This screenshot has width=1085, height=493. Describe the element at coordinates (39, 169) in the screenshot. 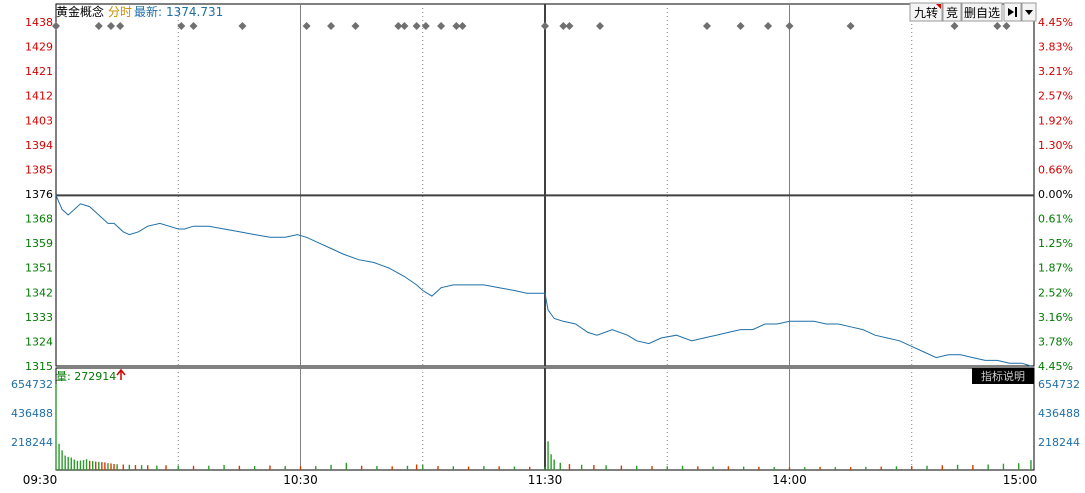

I see `y-tick-label-left: 1385` at that location.